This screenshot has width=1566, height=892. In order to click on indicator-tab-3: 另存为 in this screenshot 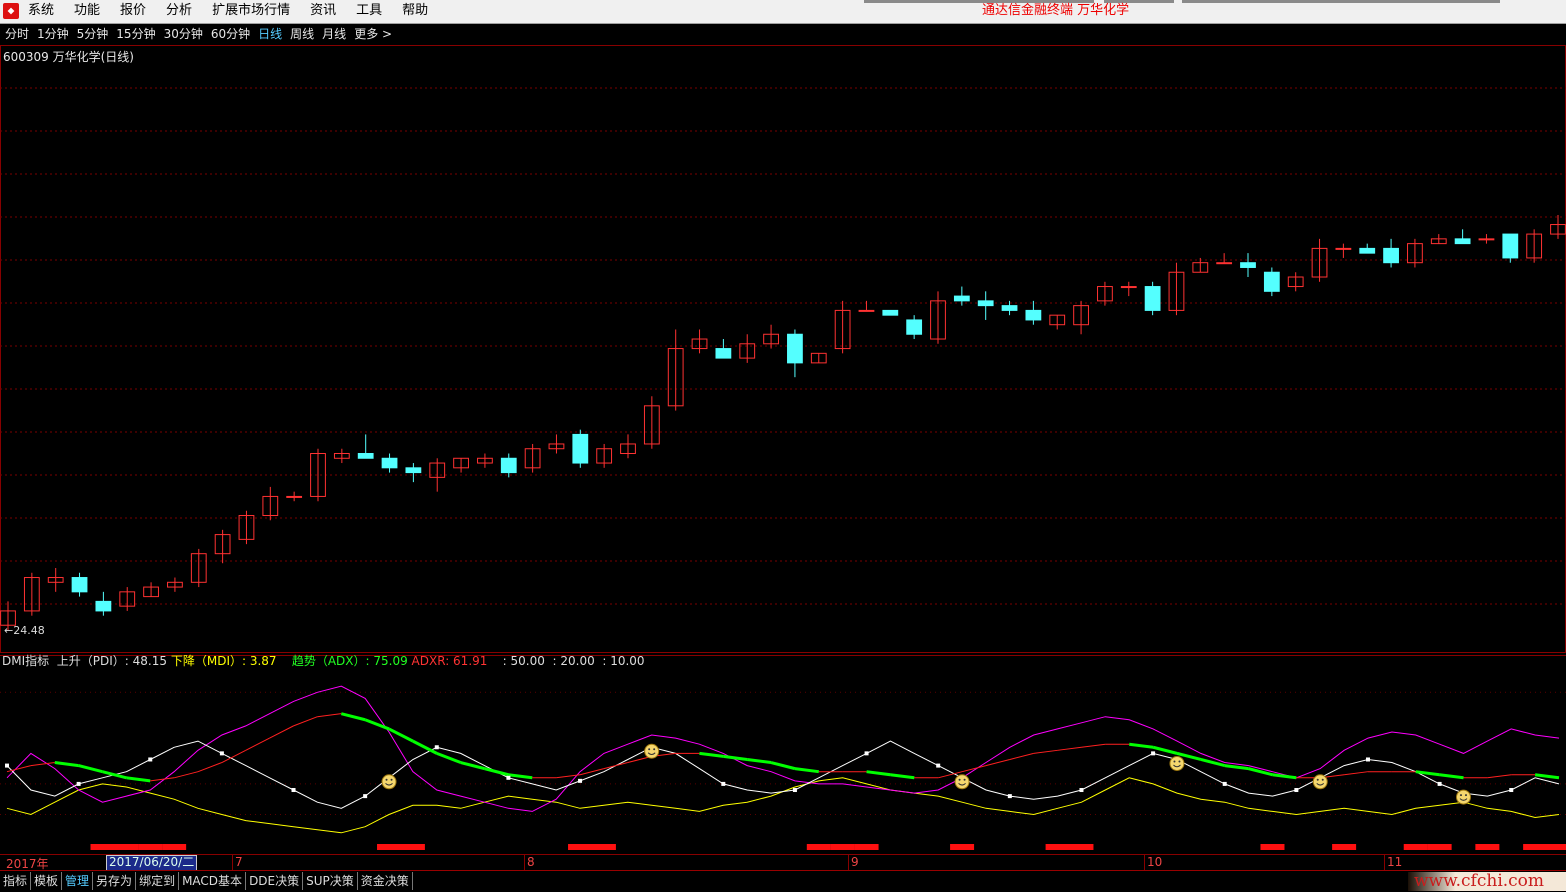, I will do `click(115, 881)`.